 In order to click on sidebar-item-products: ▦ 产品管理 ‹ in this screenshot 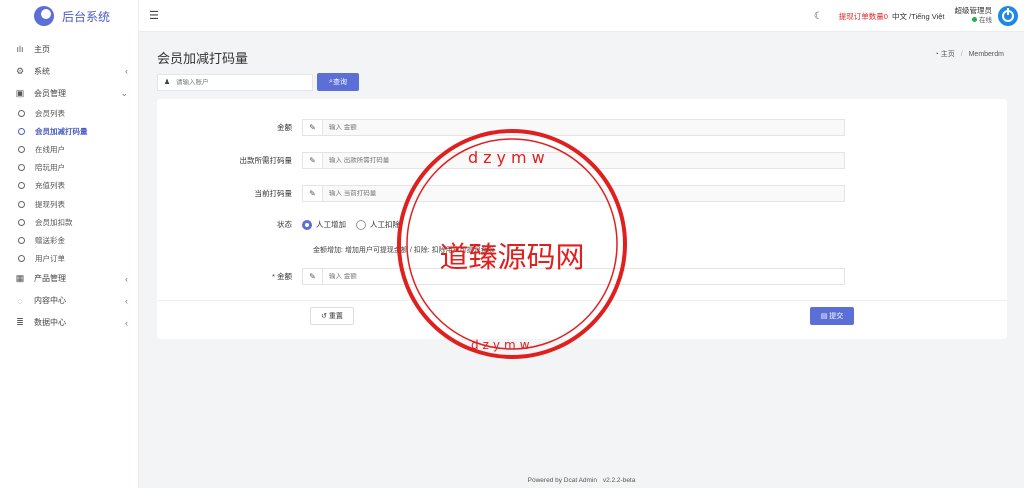, I will do `click(69, 279)`.